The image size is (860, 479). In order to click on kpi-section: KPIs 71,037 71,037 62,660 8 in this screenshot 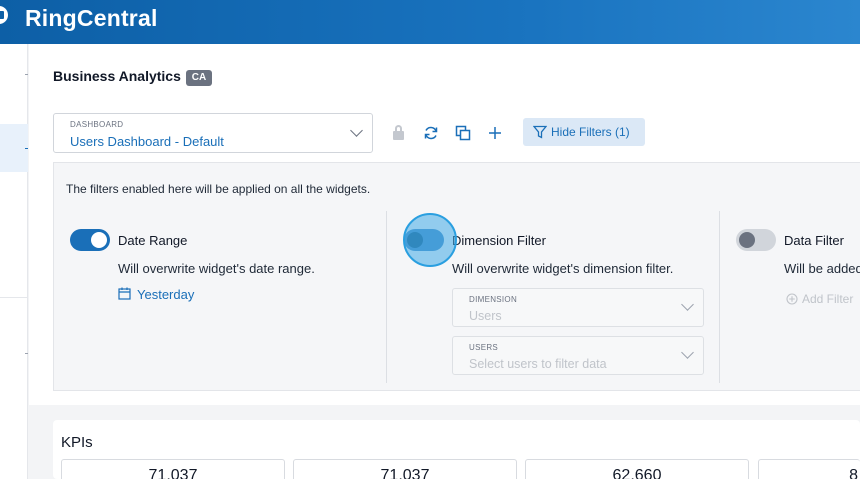, I will do `click(456, 449)`.